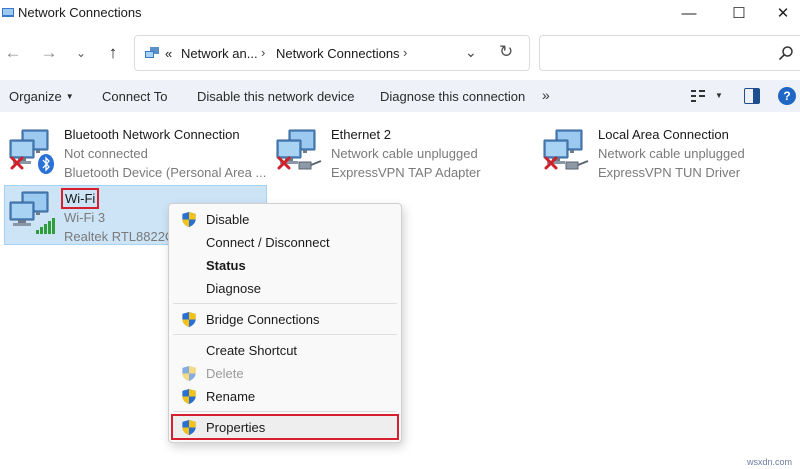 Image resolution: width=800 pixels, height=469 pixels. I want to click on menu-item-disable: Disable, so click(285, 219).